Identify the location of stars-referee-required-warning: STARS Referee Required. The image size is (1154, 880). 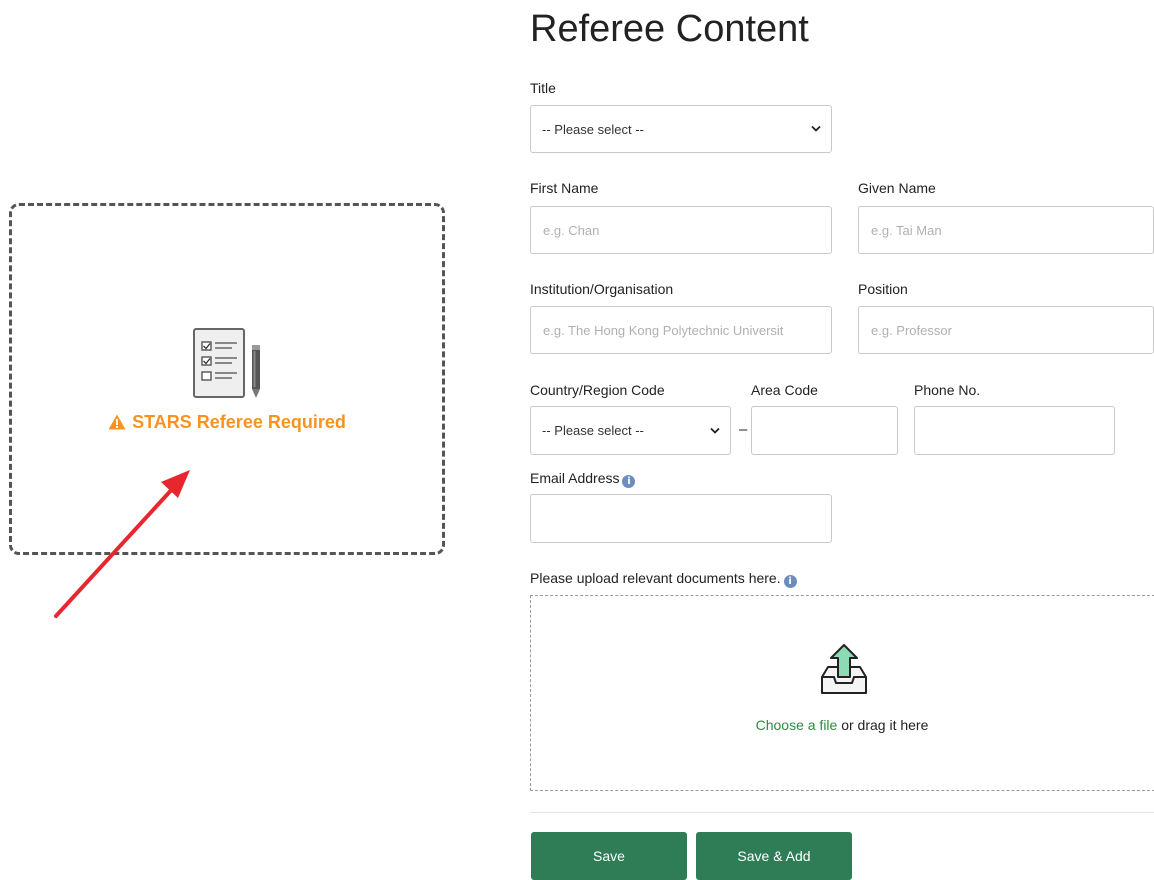
(227, 422).